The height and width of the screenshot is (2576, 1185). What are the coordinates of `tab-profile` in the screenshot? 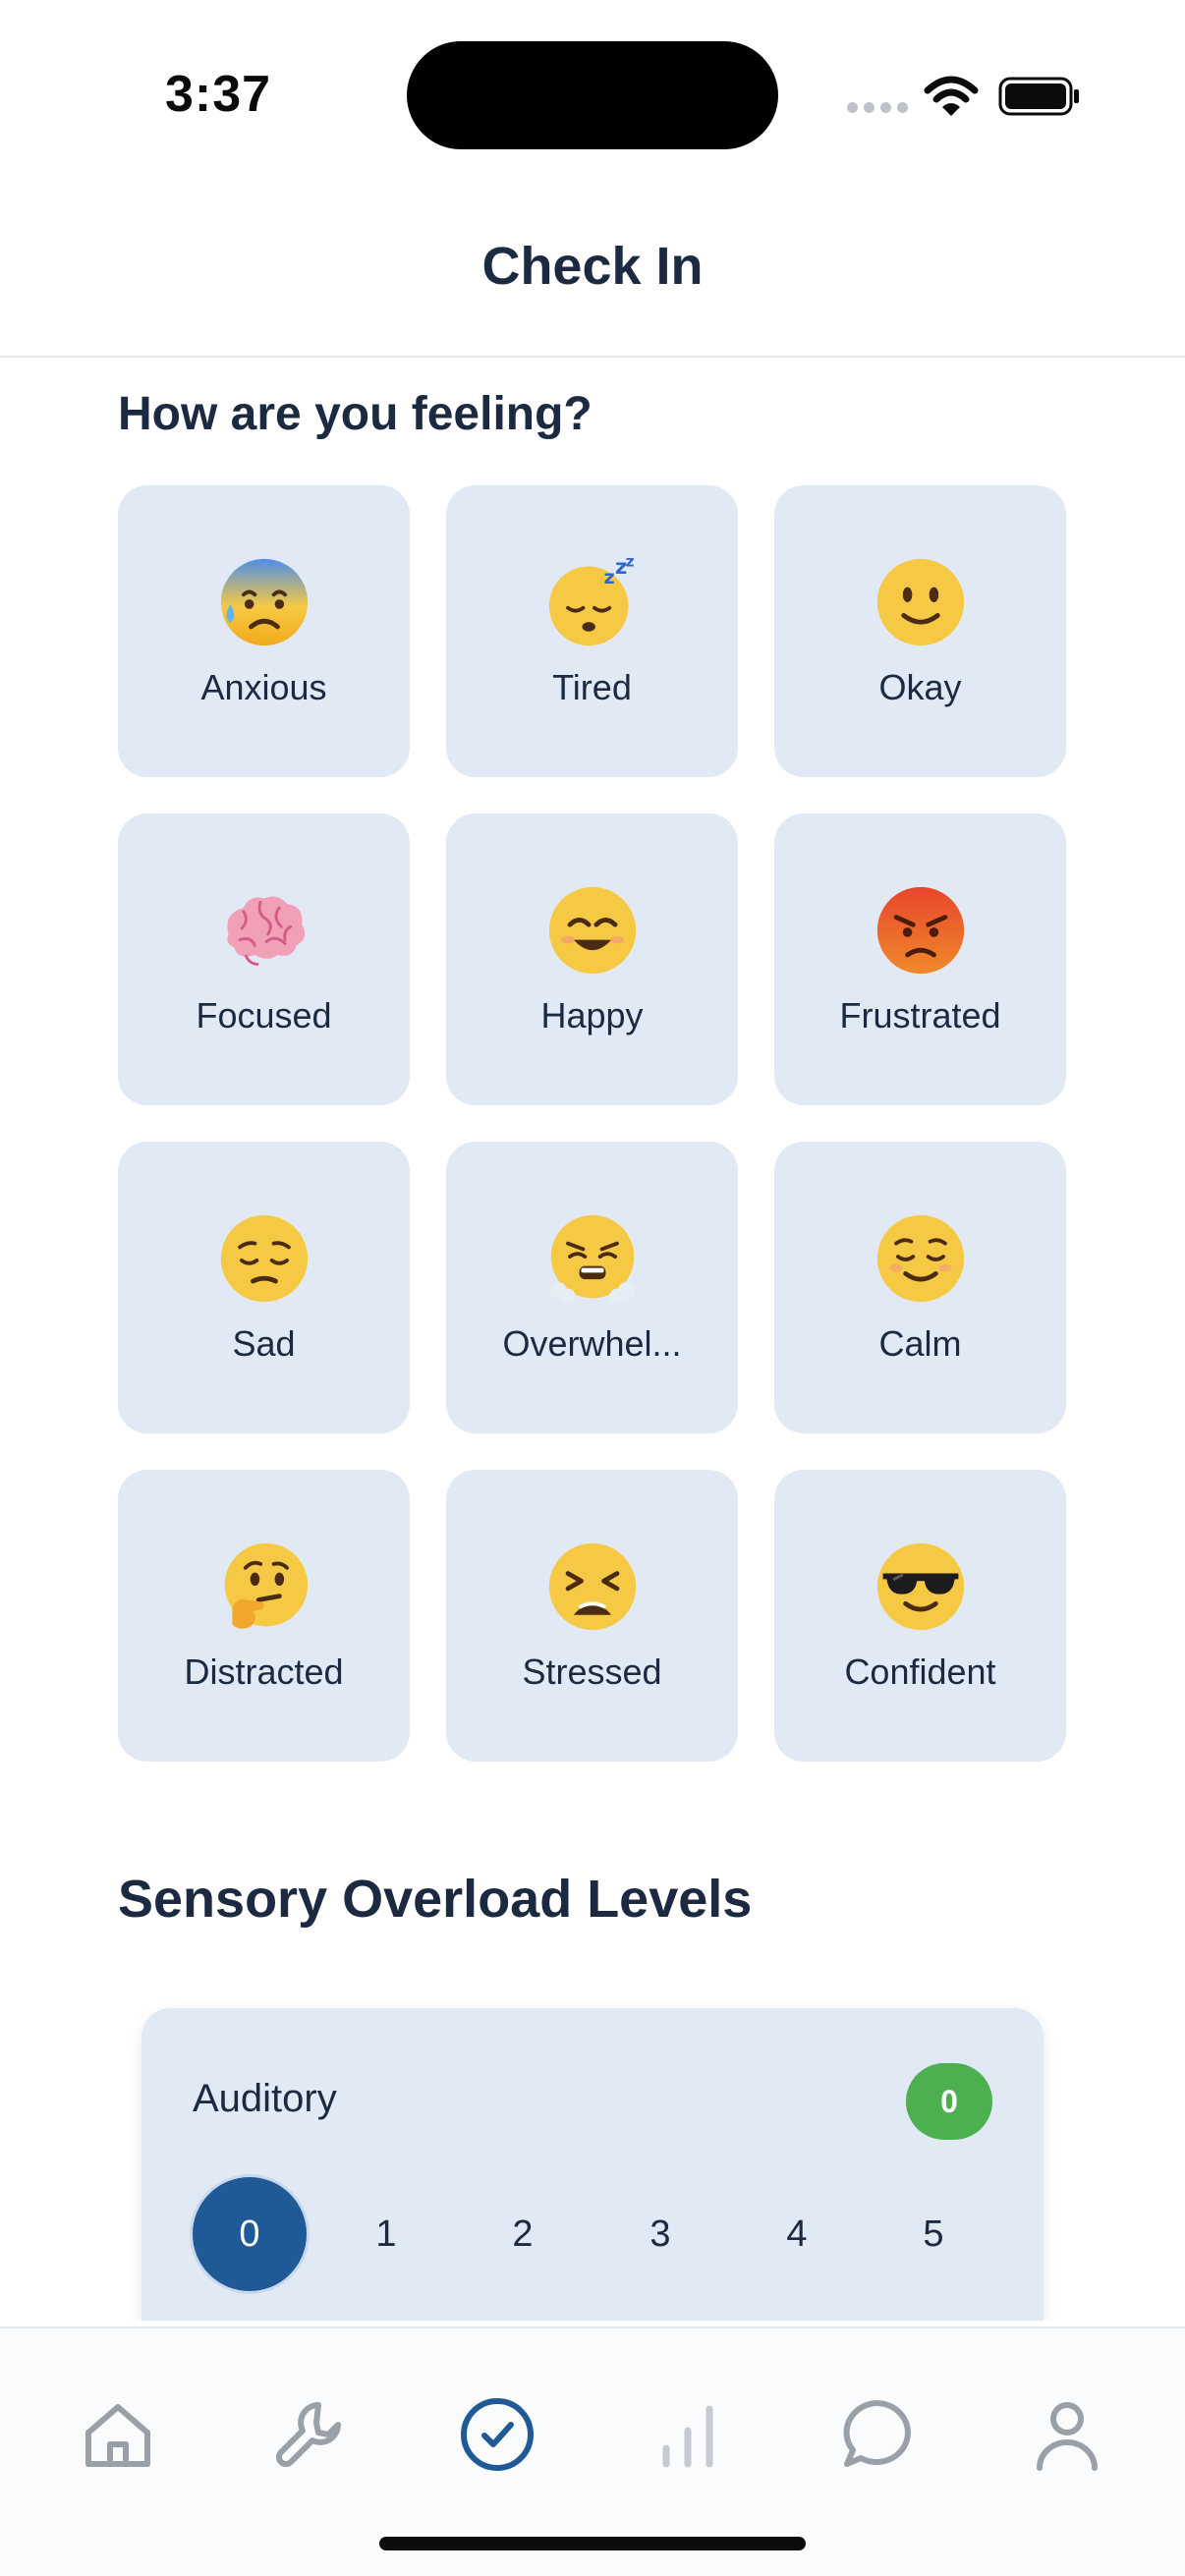 It's located at (1067, 2434).